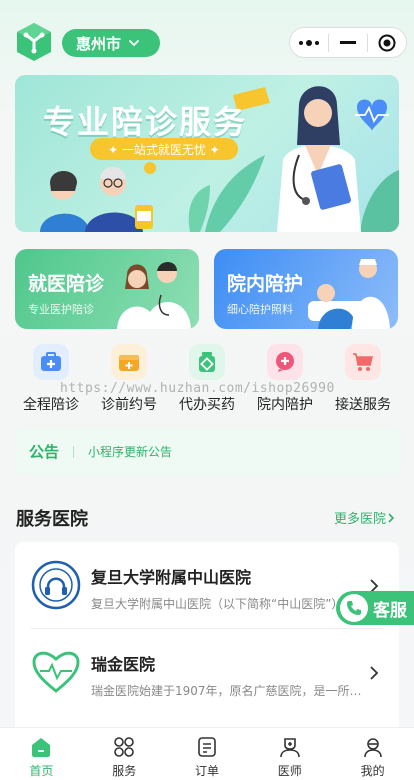  Describe the element at coordinates (354, 608) in the screenshot. I see `phone-icon` at that location.